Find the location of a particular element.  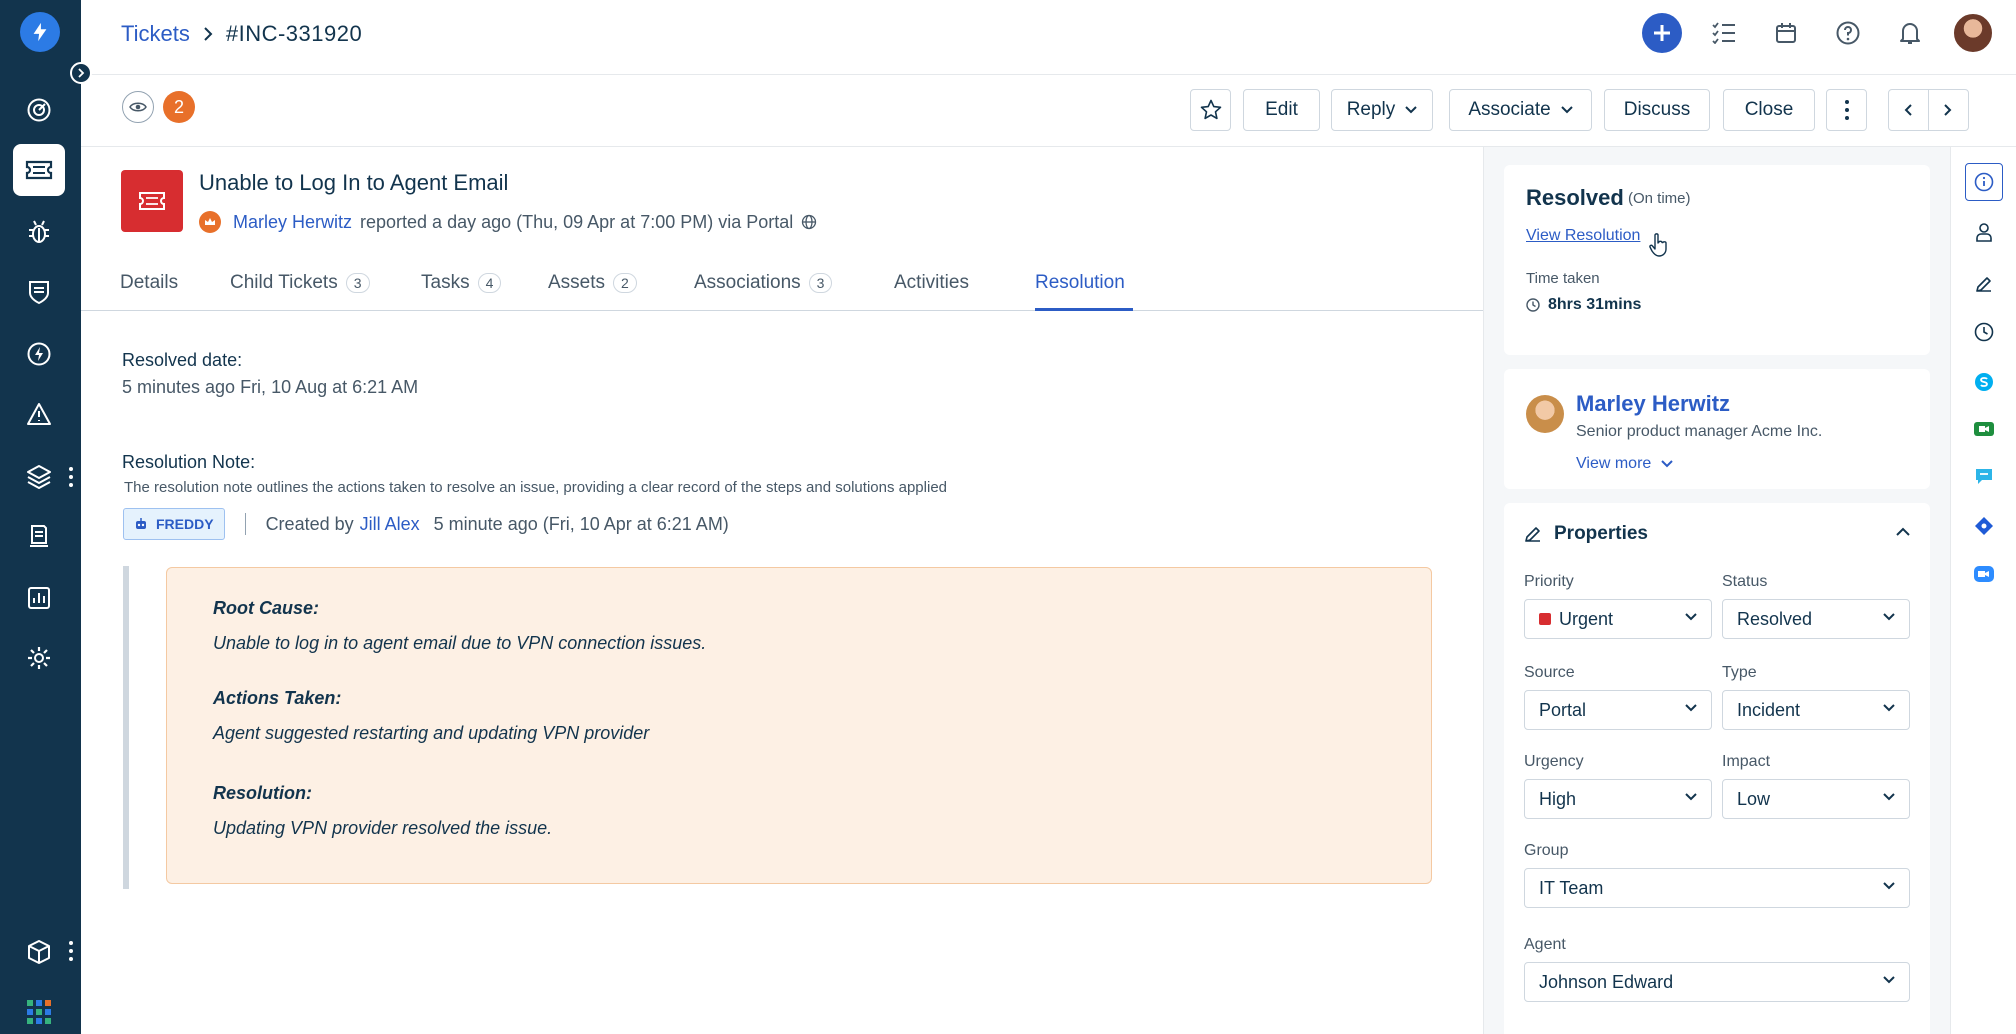

tab-tasks: Tasks 4 is located at coordinates (461, 283).